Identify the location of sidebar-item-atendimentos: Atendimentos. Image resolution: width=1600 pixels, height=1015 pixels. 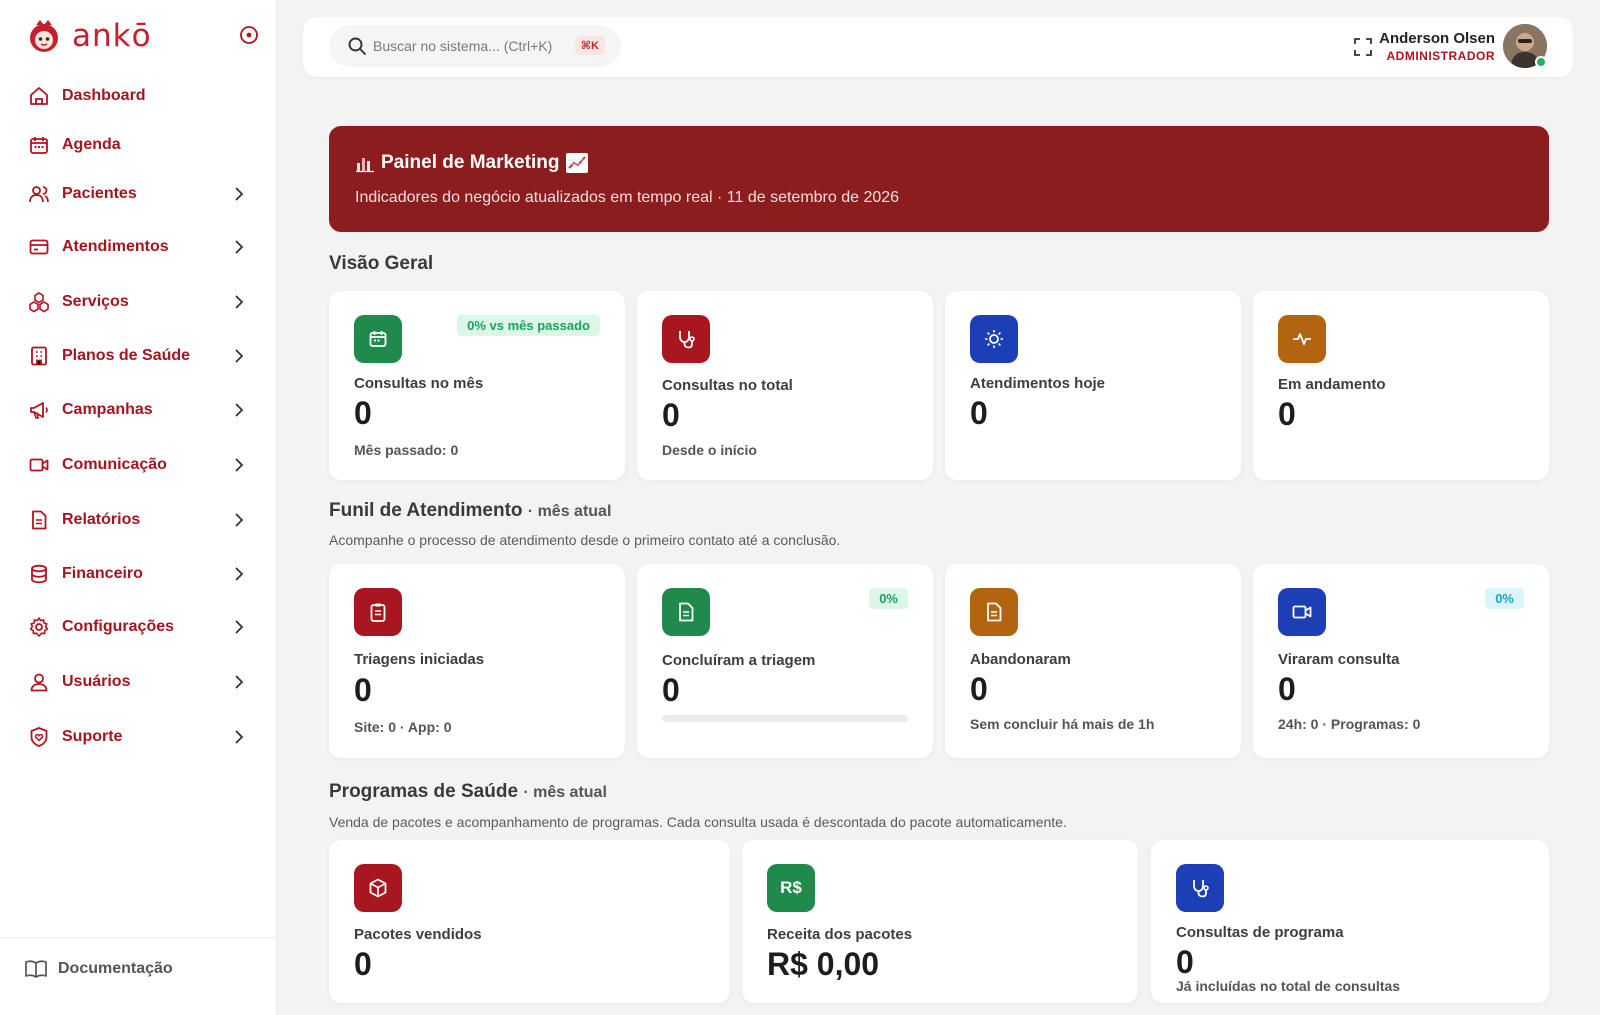
(138, 247).